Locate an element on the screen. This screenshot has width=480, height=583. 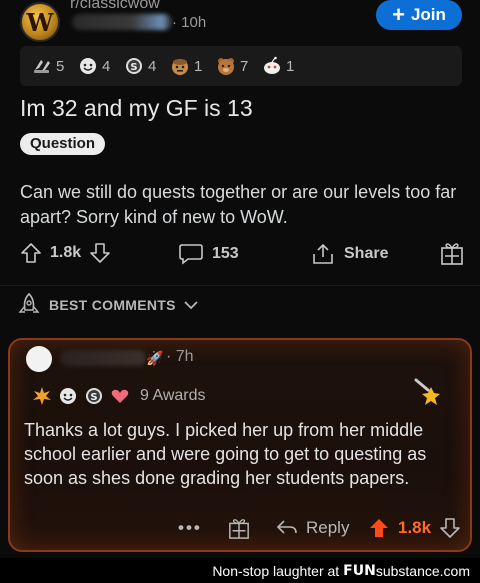
comment-username-redacted is located at coordinates (103, 358).